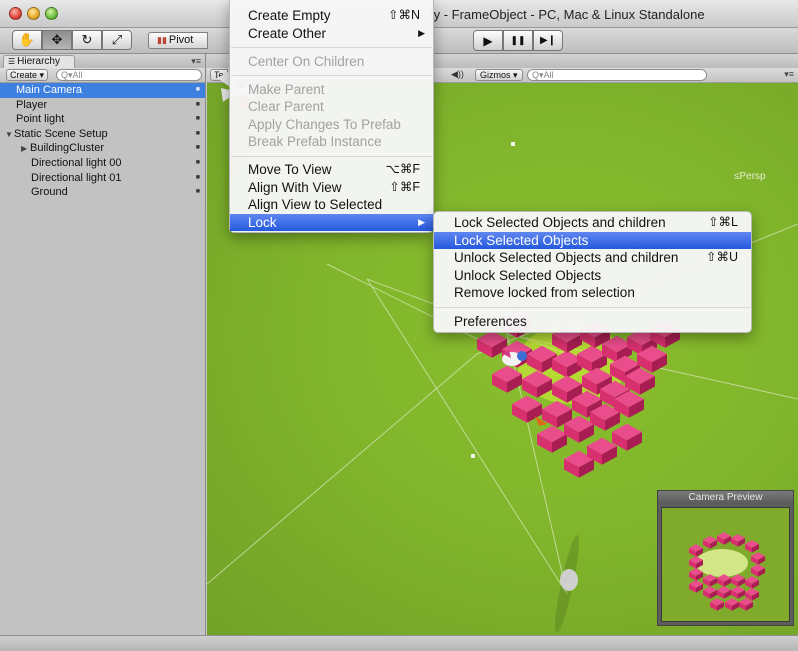 This screenshot has height=651, width=798. I want to click on perspective-label: ≤Persp, so click(750, 176).